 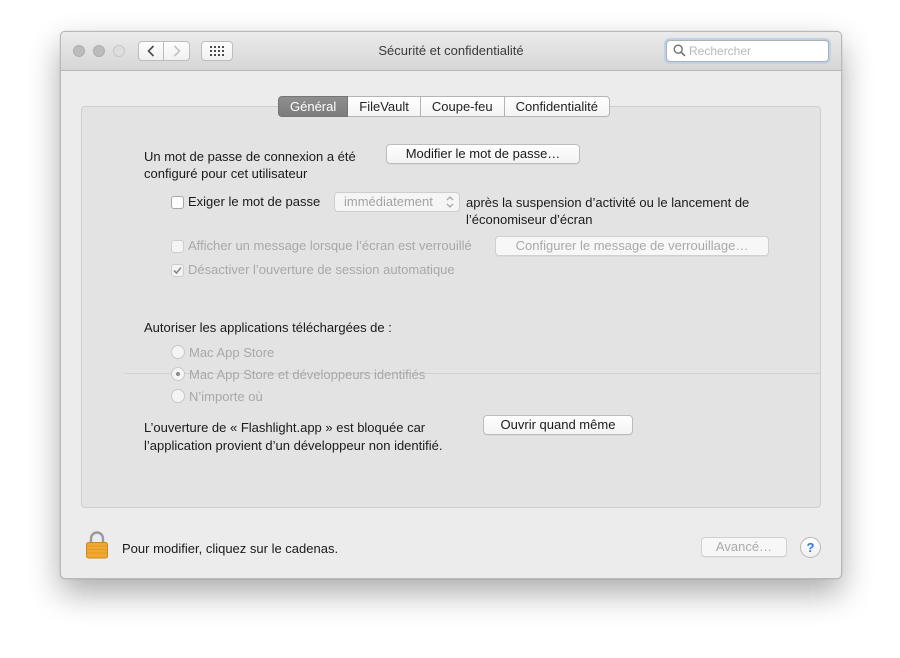 I want to click on radio-identified-developers, so click(x=178, y=374).